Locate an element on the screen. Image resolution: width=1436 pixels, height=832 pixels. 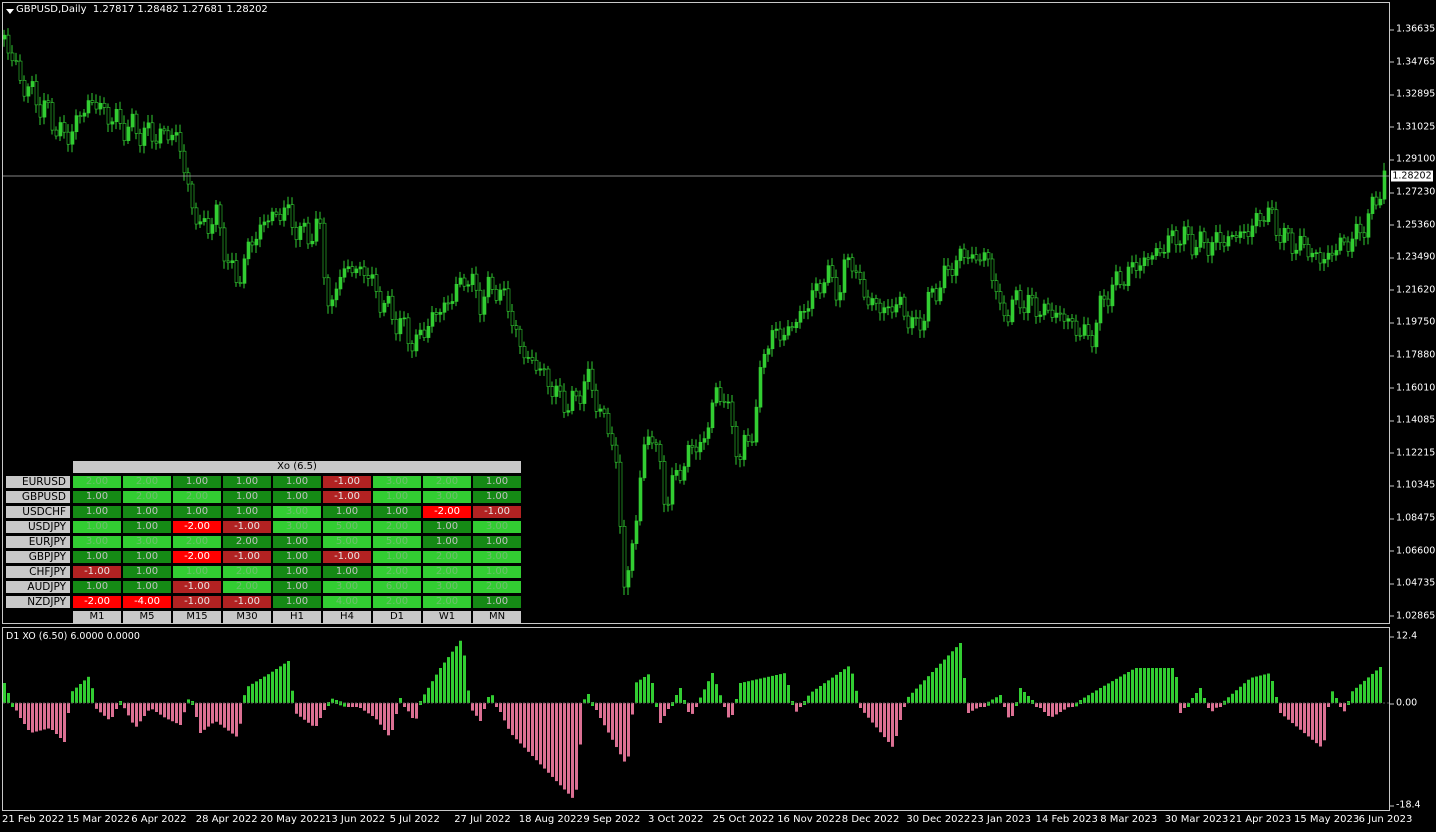
date-tick: 30 Dec 2022 is located at coordinates (938, 819).